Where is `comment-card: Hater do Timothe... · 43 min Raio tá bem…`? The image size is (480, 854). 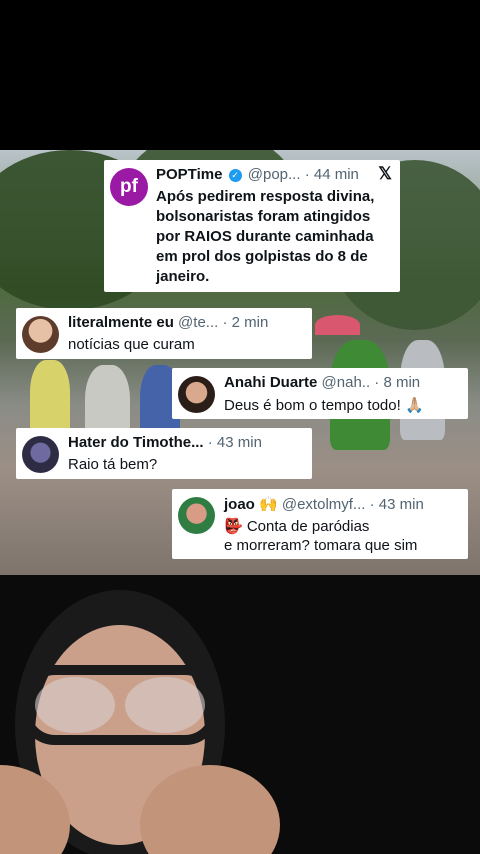
comment-card: Hater do Timothe... · 43 min Raio tá bem… is located at coordinates (164, 453).